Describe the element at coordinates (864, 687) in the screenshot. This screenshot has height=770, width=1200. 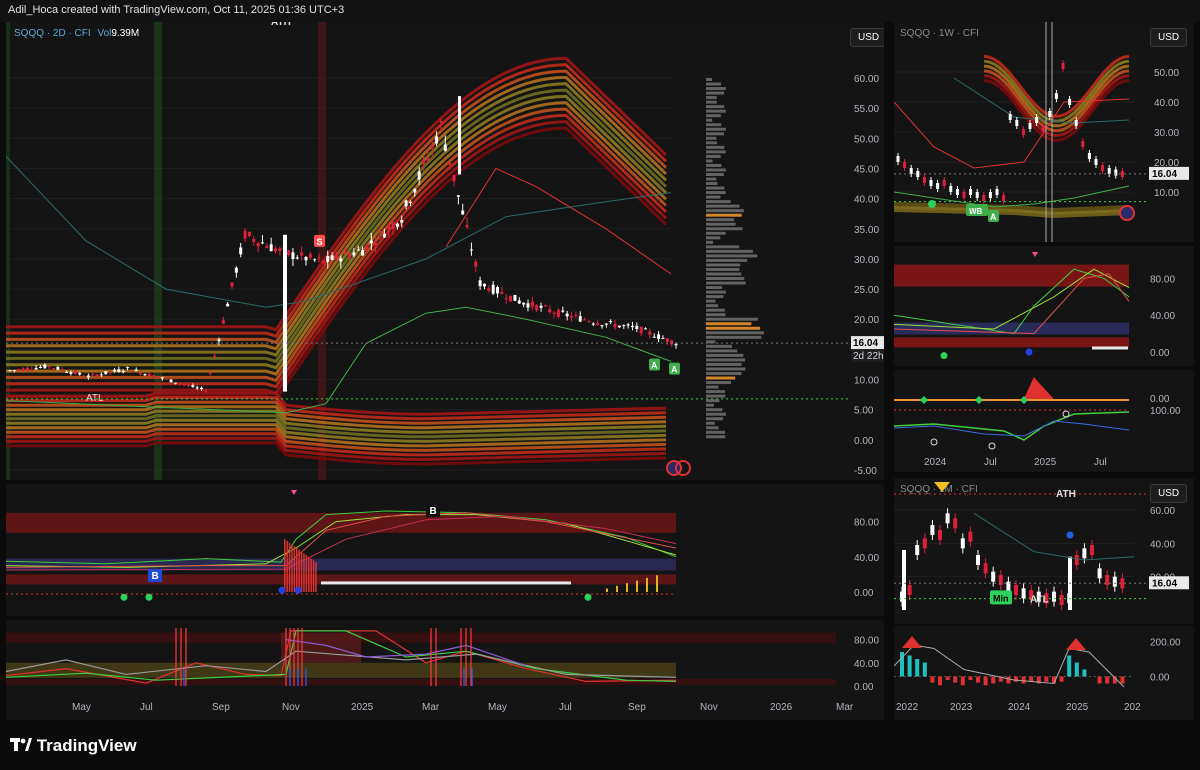
I see `osc2-y-tick: 0.00` at that location.